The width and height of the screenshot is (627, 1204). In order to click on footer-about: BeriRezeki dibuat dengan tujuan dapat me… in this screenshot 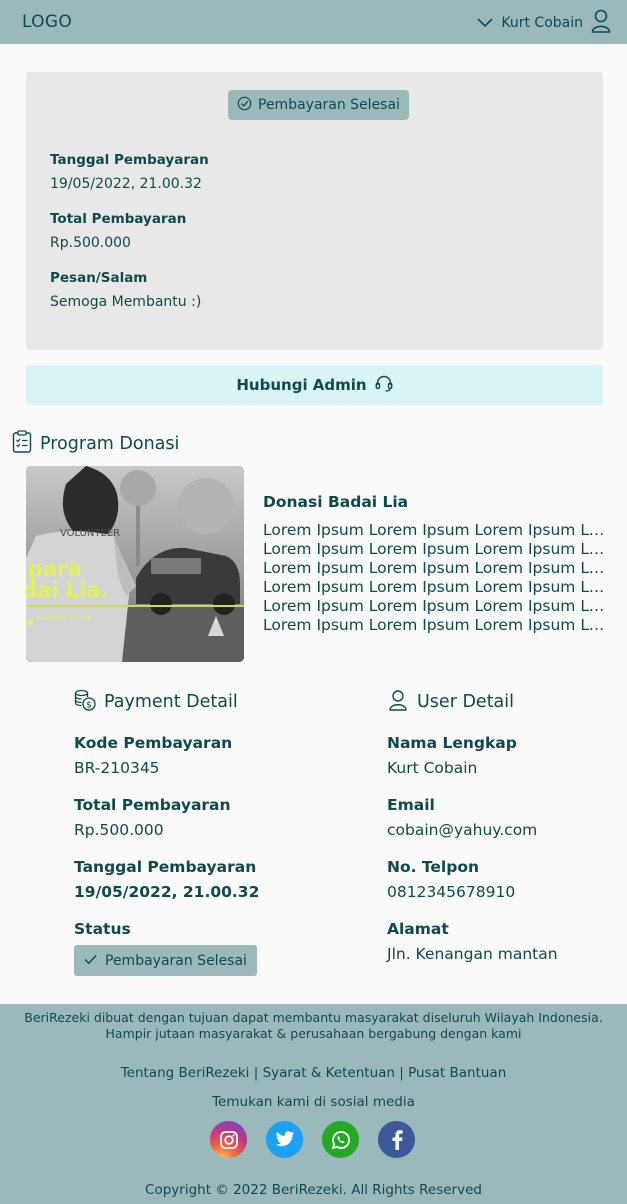, I will do `click(313, 1026)`.